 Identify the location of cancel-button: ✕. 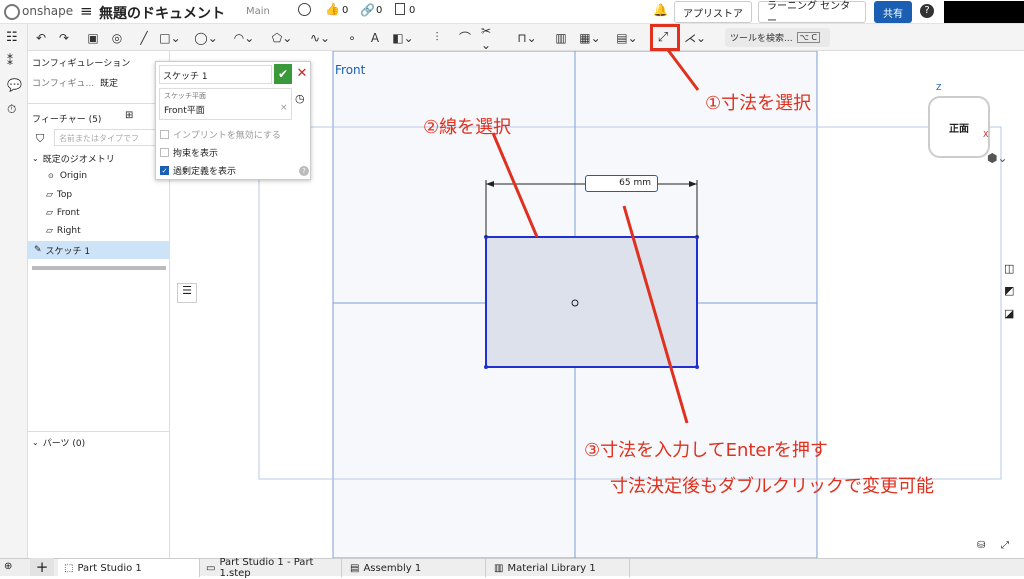
(302, 74).